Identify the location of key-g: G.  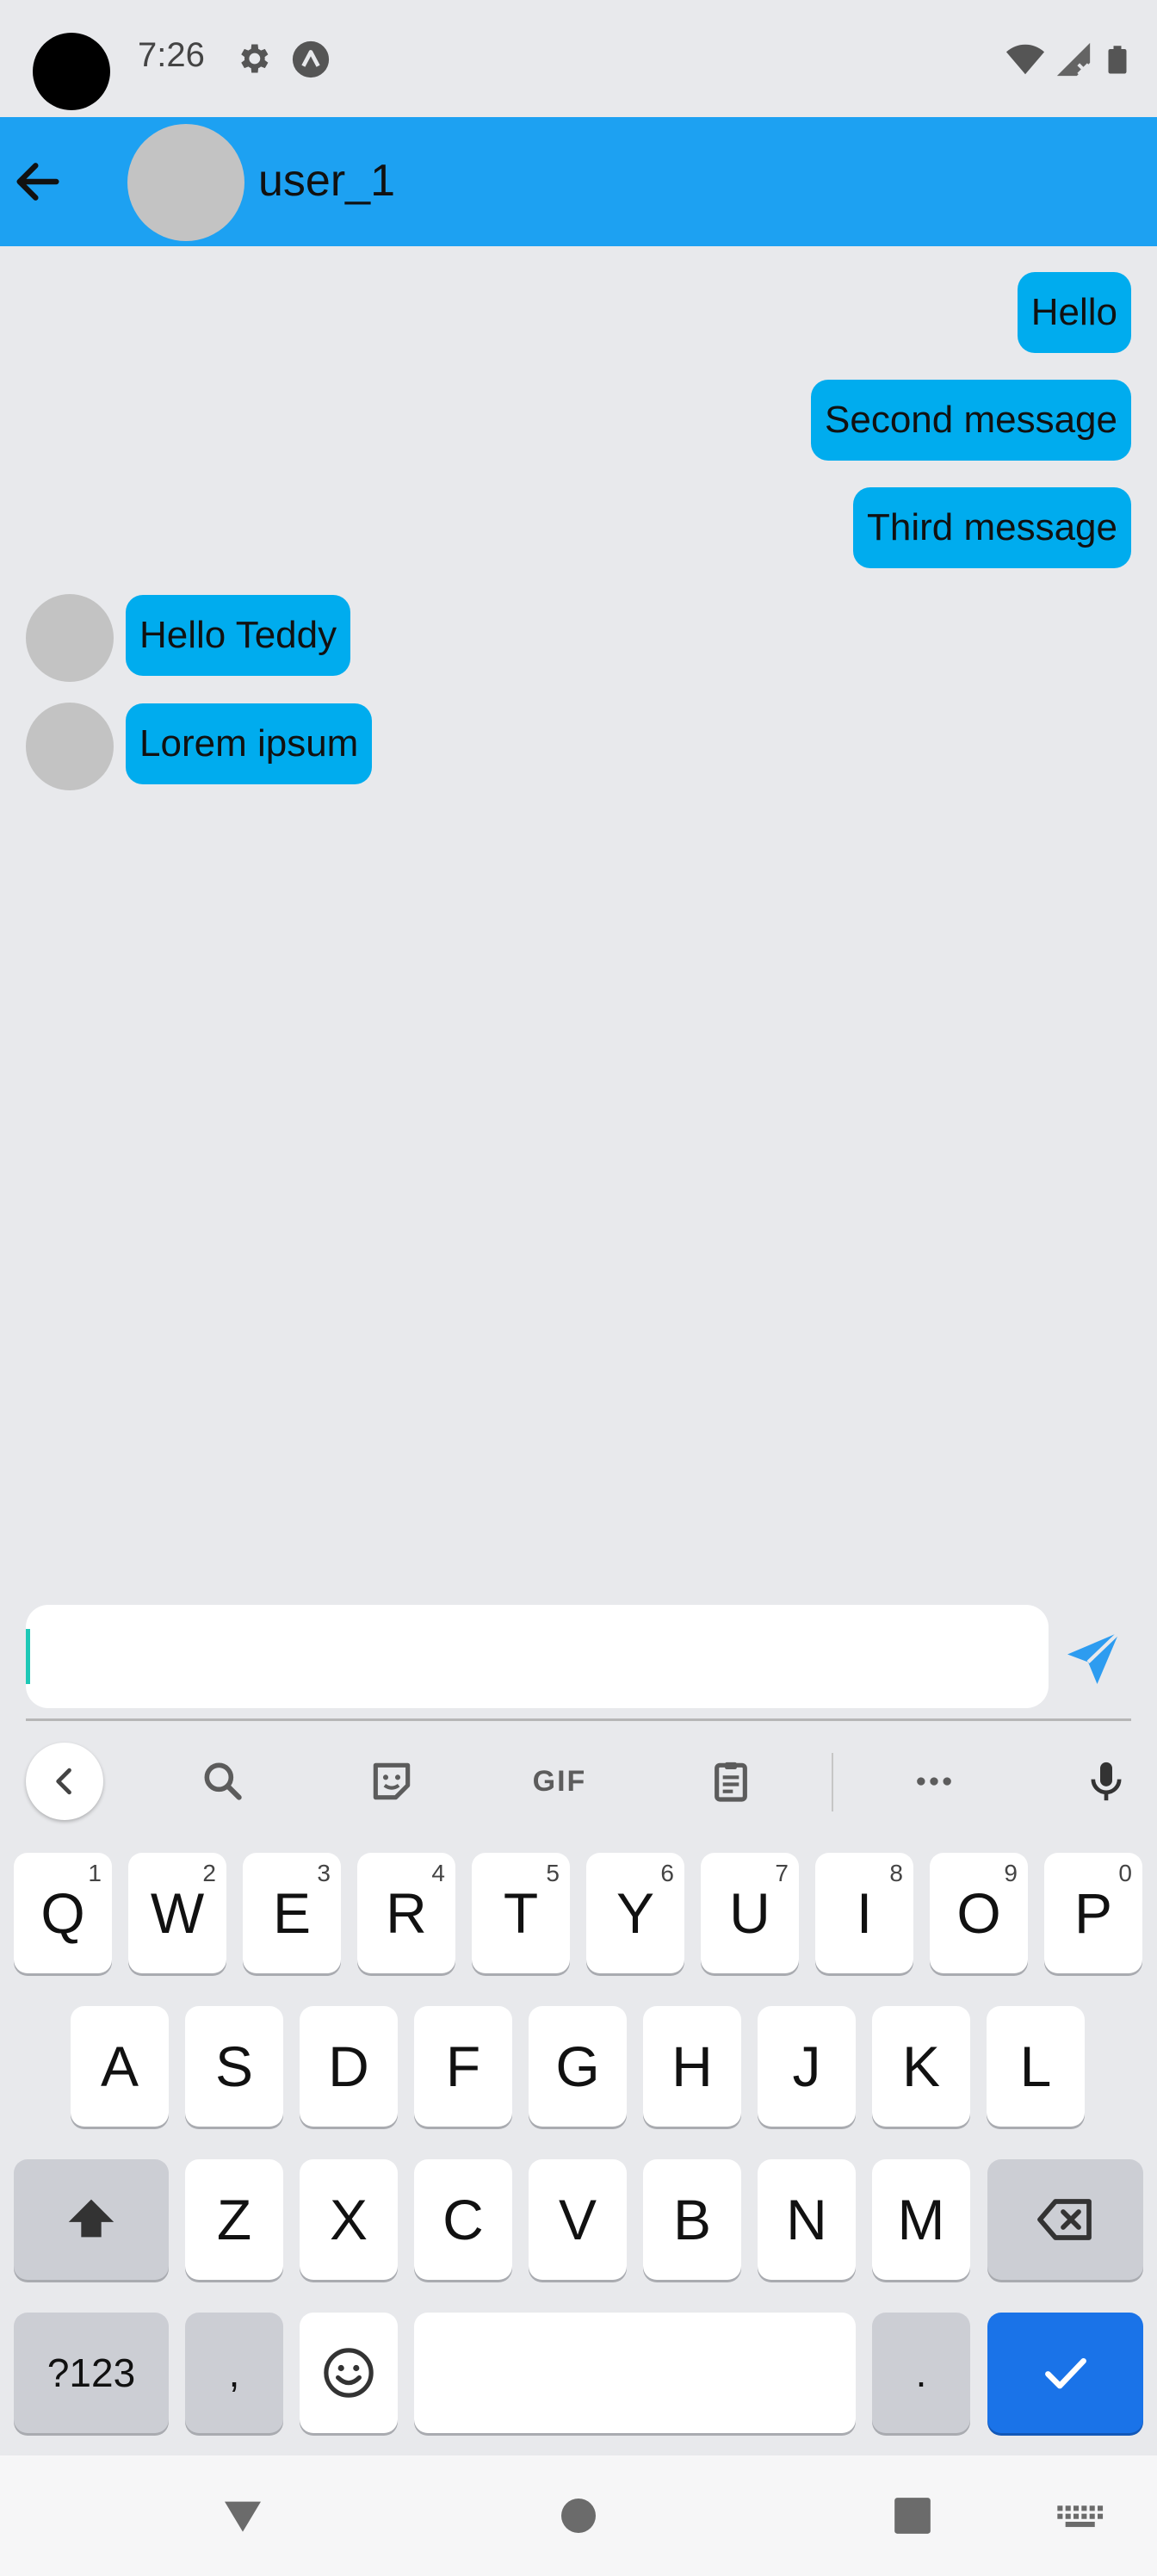
(578, 2066).